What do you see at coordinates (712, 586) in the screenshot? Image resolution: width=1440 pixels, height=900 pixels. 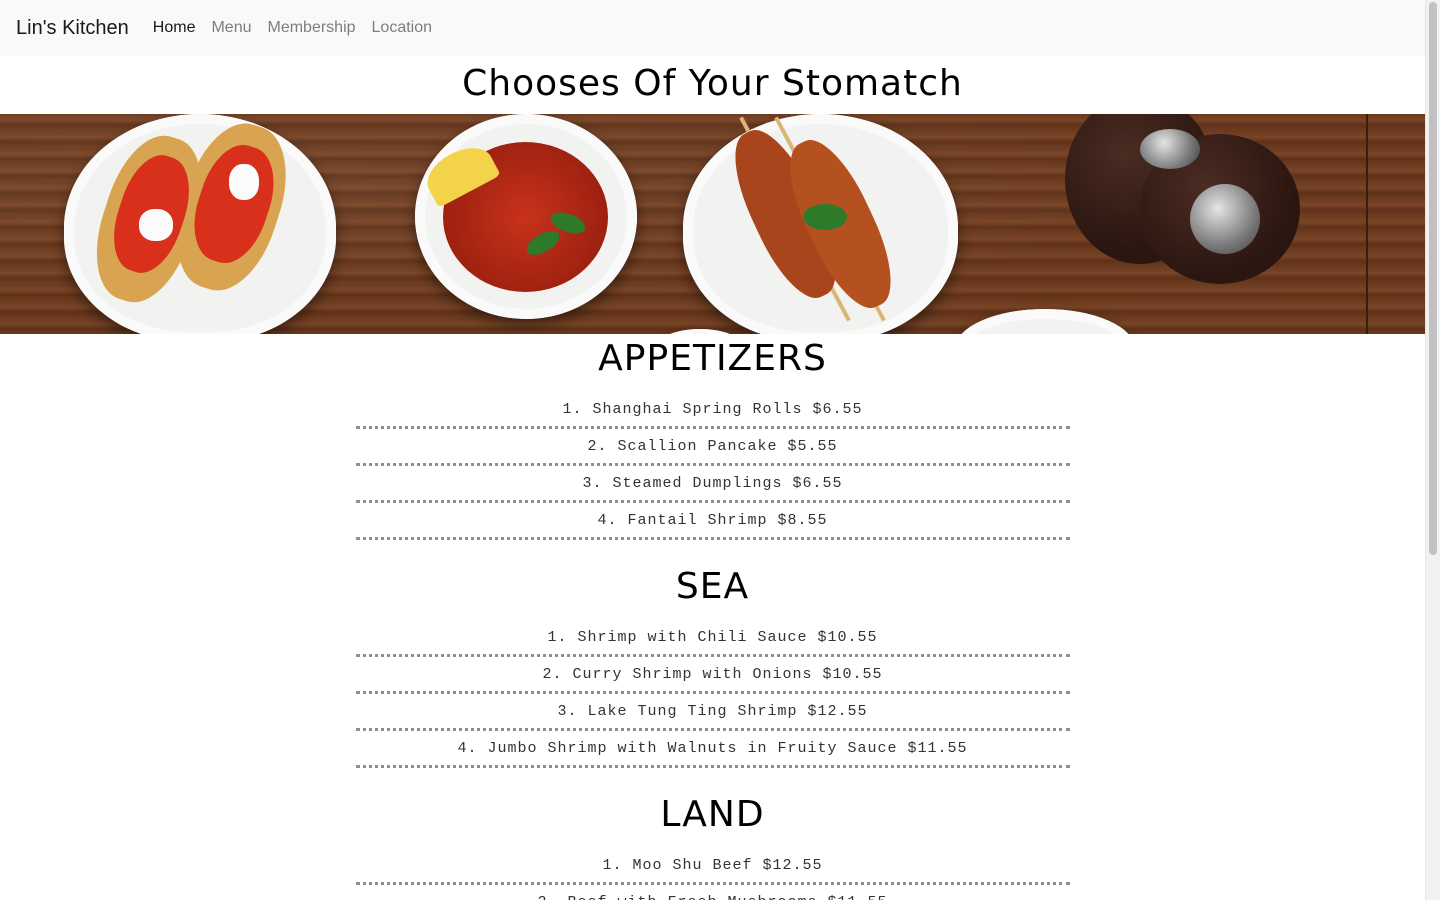 I see `section-title: SEA` at bounding box center [712, 586].